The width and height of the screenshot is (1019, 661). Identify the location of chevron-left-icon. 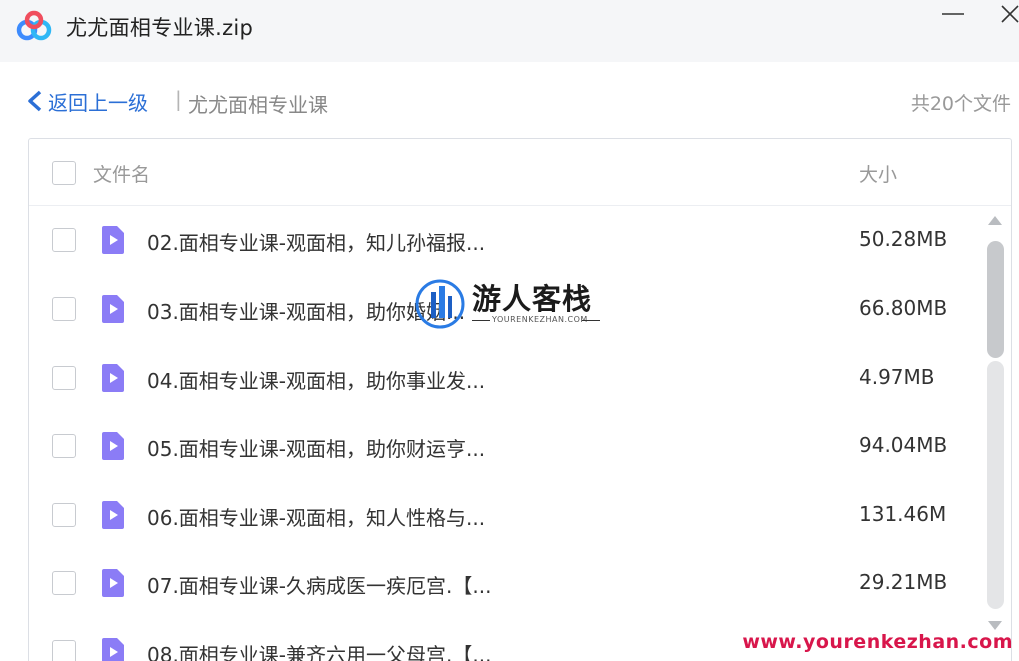
(35, 101).